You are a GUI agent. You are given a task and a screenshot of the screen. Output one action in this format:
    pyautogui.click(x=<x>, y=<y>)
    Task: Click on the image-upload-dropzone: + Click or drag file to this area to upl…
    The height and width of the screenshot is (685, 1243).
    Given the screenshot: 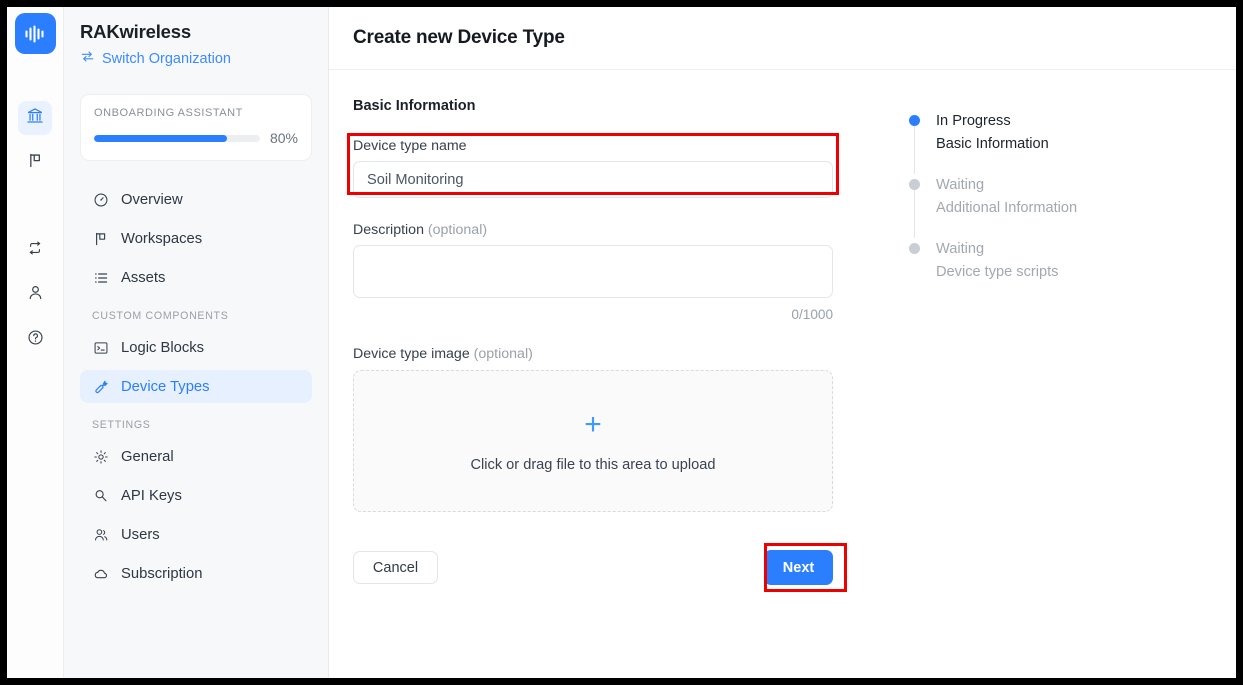 What is the action you would take?
    pyautogui.click(x=593, y=441)
    